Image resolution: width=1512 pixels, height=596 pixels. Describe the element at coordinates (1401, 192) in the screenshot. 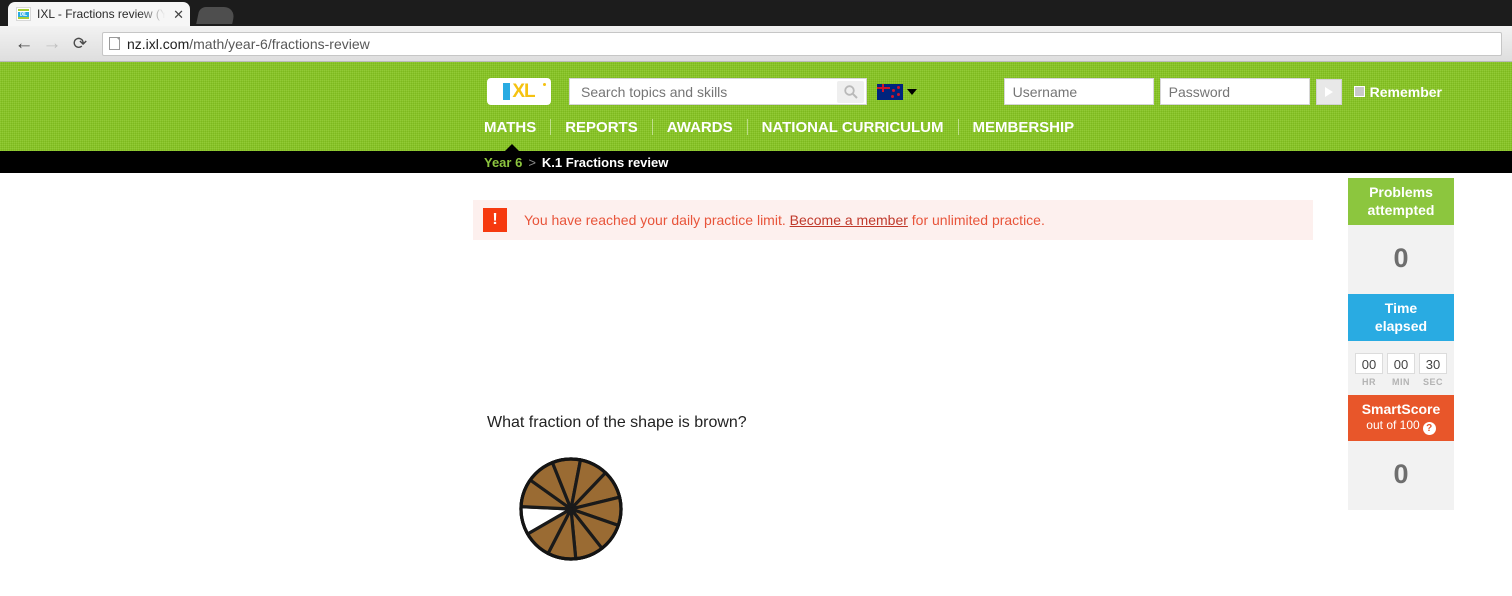

I see `problems-attempted-title-line1: Problems` at that location.